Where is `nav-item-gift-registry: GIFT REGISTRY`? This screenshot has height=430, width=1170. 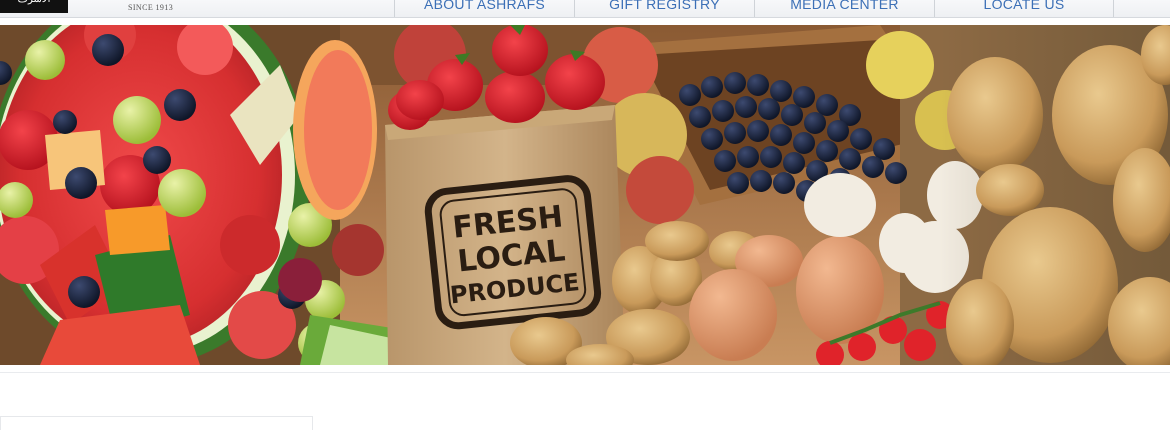
nav-item-gift-registry: GIFT REGISTRY is located at coordinates (664, 8).